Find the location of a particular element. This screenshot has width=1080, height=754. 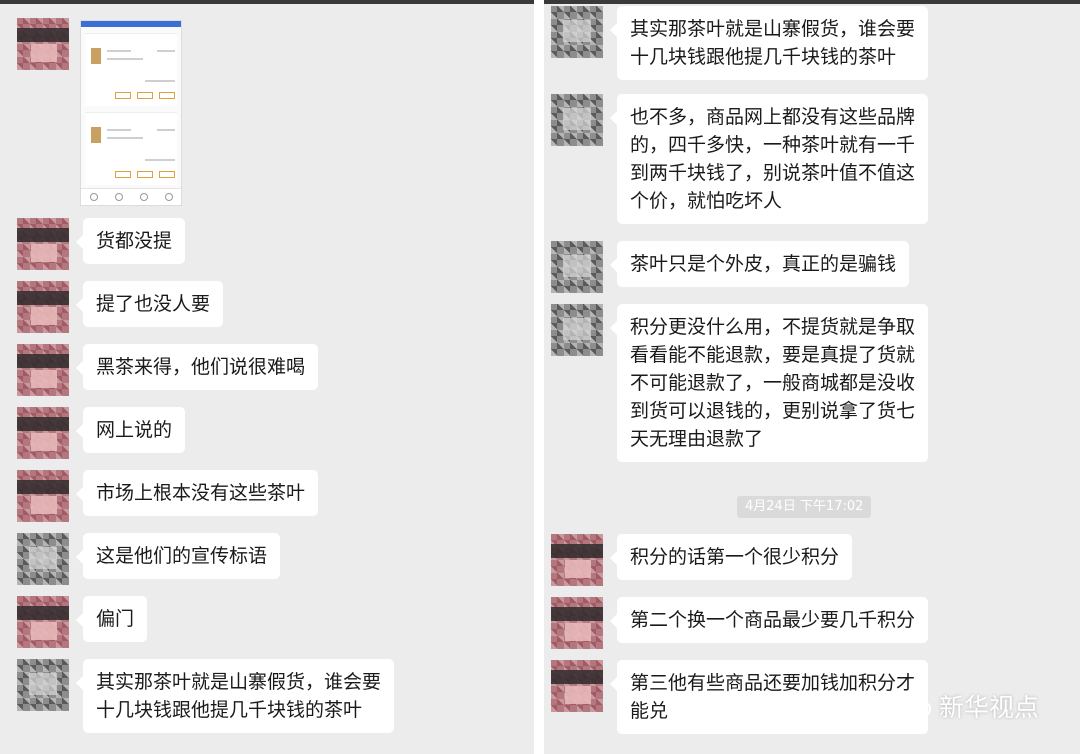

chat-message-image is located at coordinates (43, 44).